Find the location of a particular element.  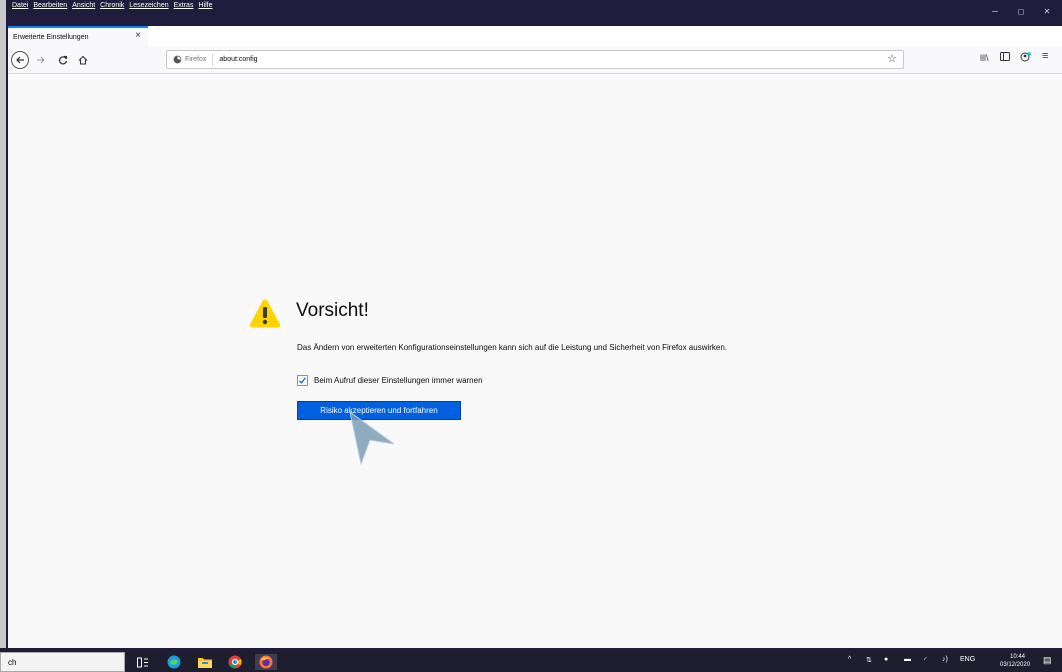

menu-item-ansicht: Ansicht is located at coordinates (83, 5).